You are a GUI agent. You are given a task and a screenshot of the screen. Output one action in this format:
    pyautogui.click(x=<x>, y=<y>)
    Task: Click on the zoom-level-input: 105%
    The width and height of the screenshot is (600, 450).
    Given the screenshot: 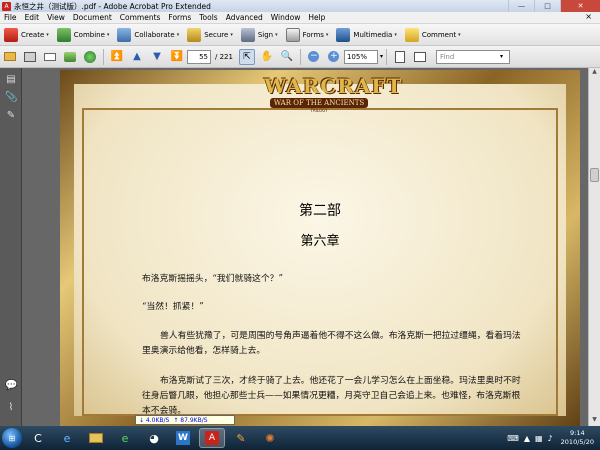 What is the action you would take?
    pyautogui.click(x=360, y=56)
    